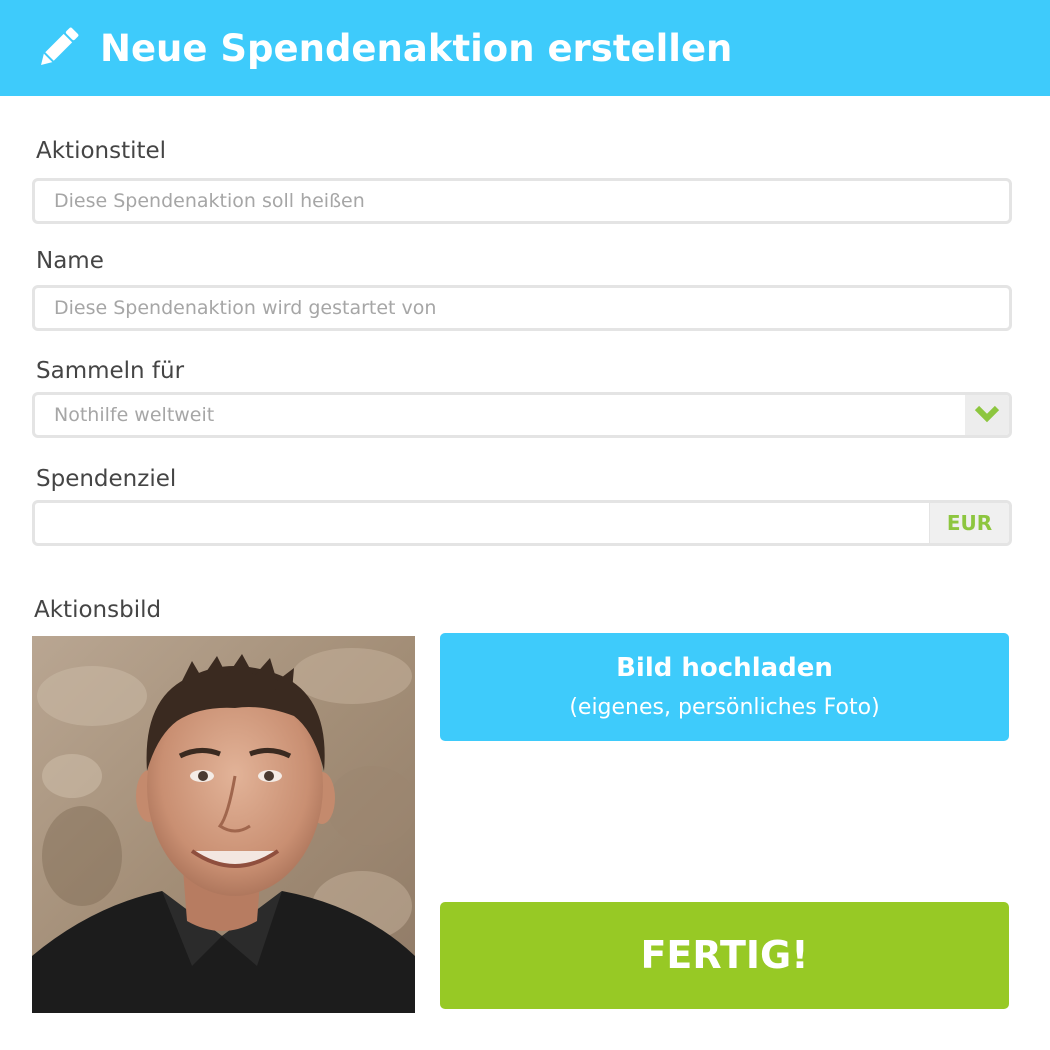  What do you see at coordinates (134, 415) in the screenshot?
I see `collect-for-value: Nothilfe weltweit` at bounding box center [134, 415].